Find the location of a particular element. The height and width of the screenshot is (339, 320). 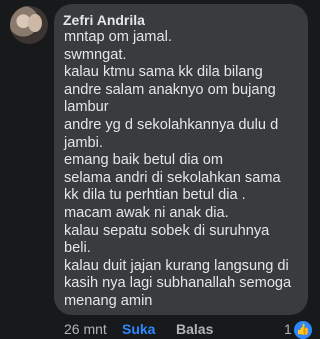

comment-line: mntap om jamal. is located at coordinates (118, 37).